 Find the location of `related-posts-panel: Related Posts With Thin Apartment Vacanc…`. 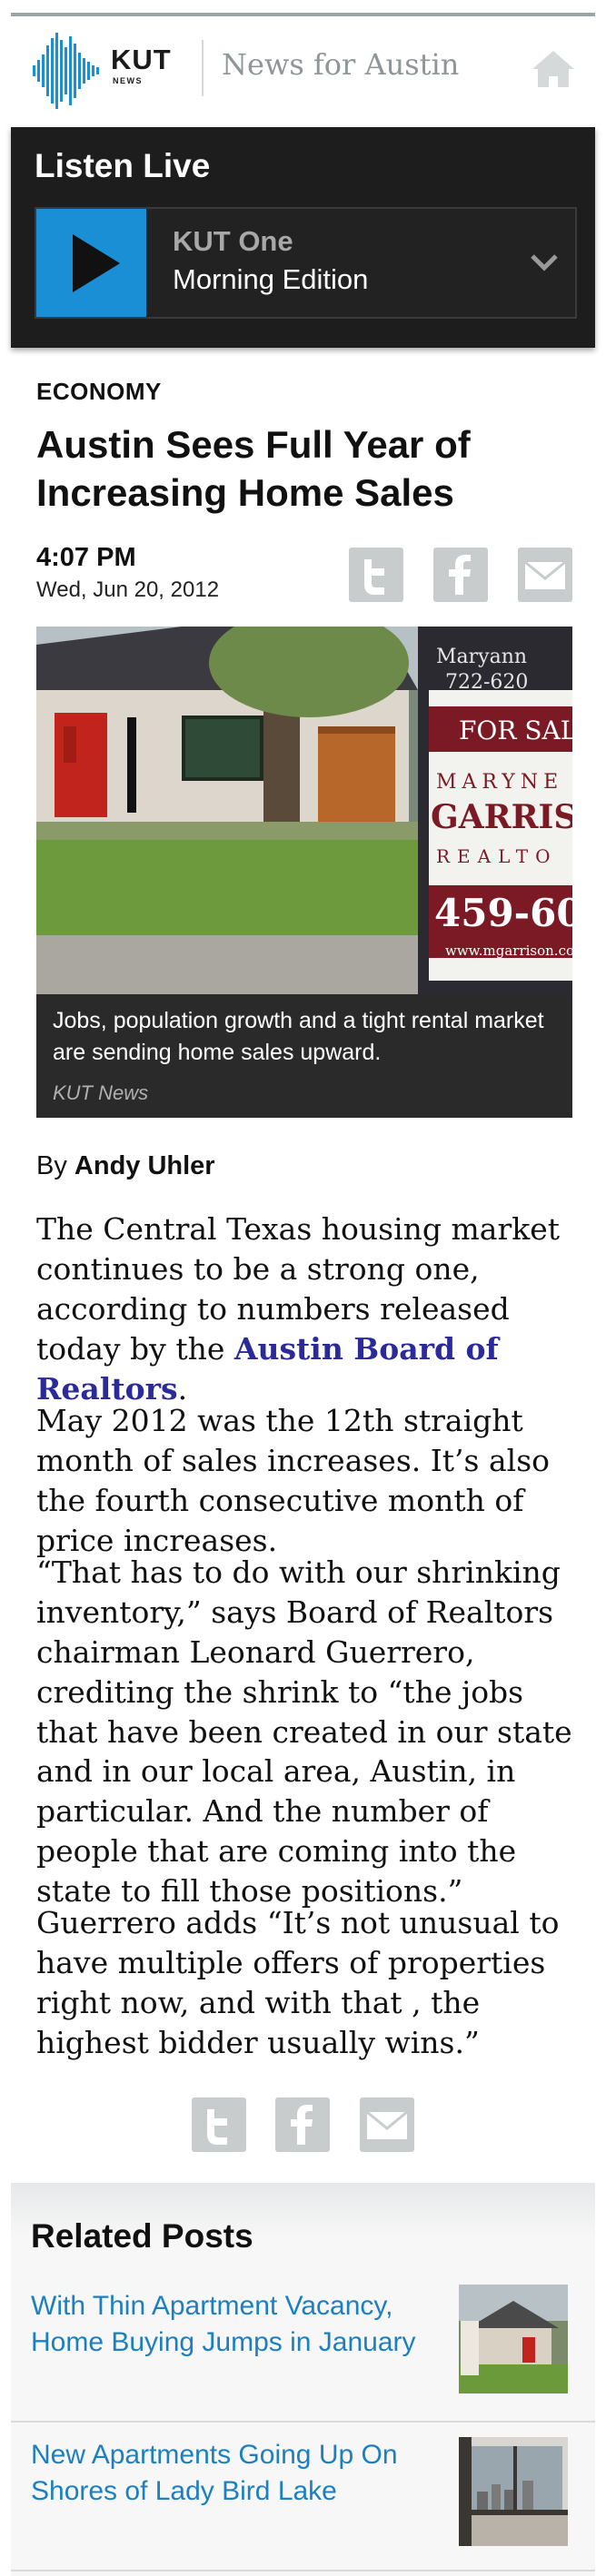

related-posts-panel: Related Posts With Thin Apartment Vacanc… is located at coordinates (303, 2379).